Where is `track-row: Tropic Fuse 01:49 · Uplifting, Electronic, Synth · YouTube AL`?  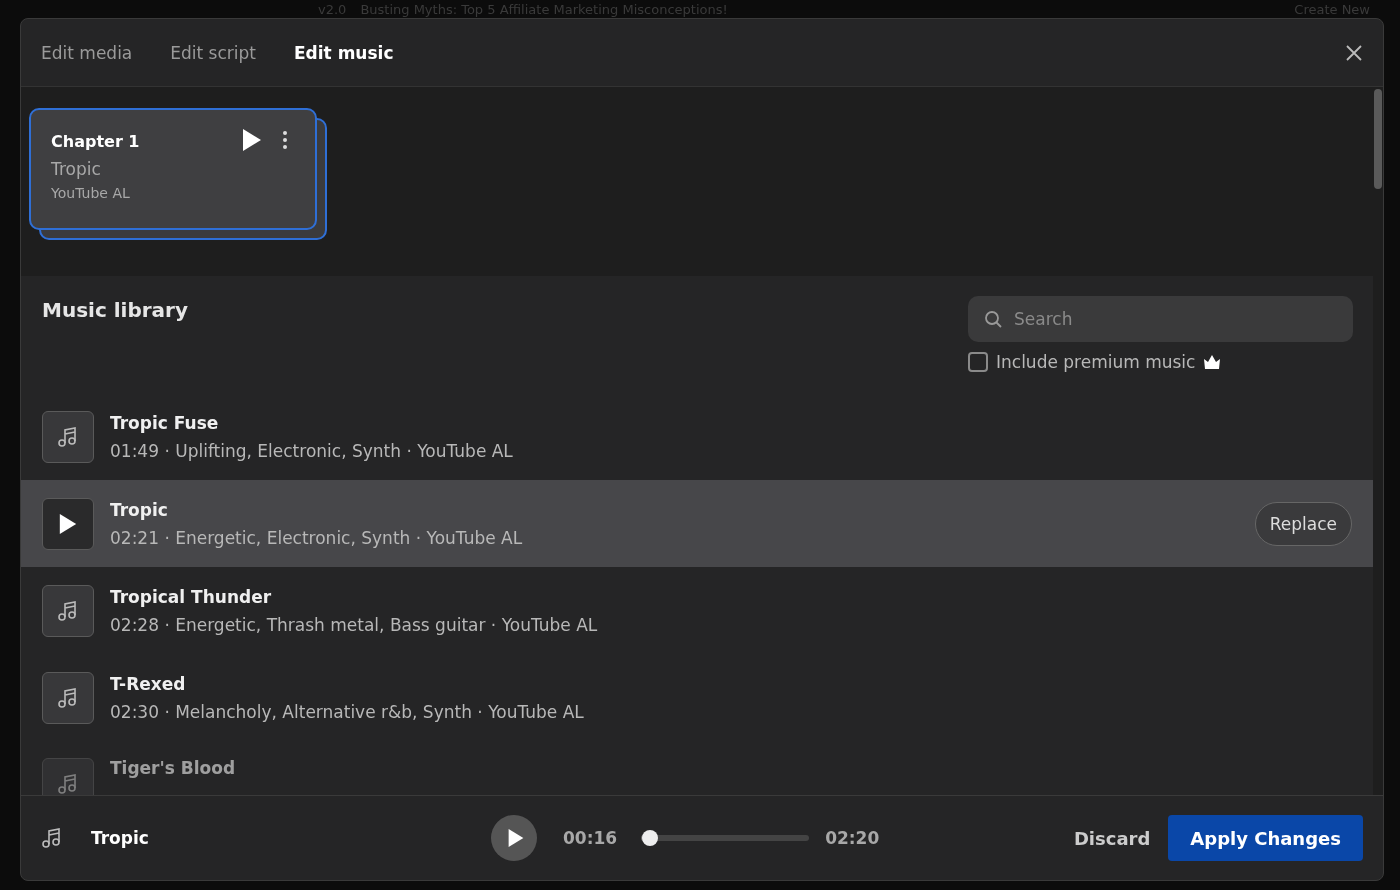 track-row: Tropic Fuse 01:49 · Uplifting, Electronic, Synth · YouTube AL is located at coordinates (697, 436).